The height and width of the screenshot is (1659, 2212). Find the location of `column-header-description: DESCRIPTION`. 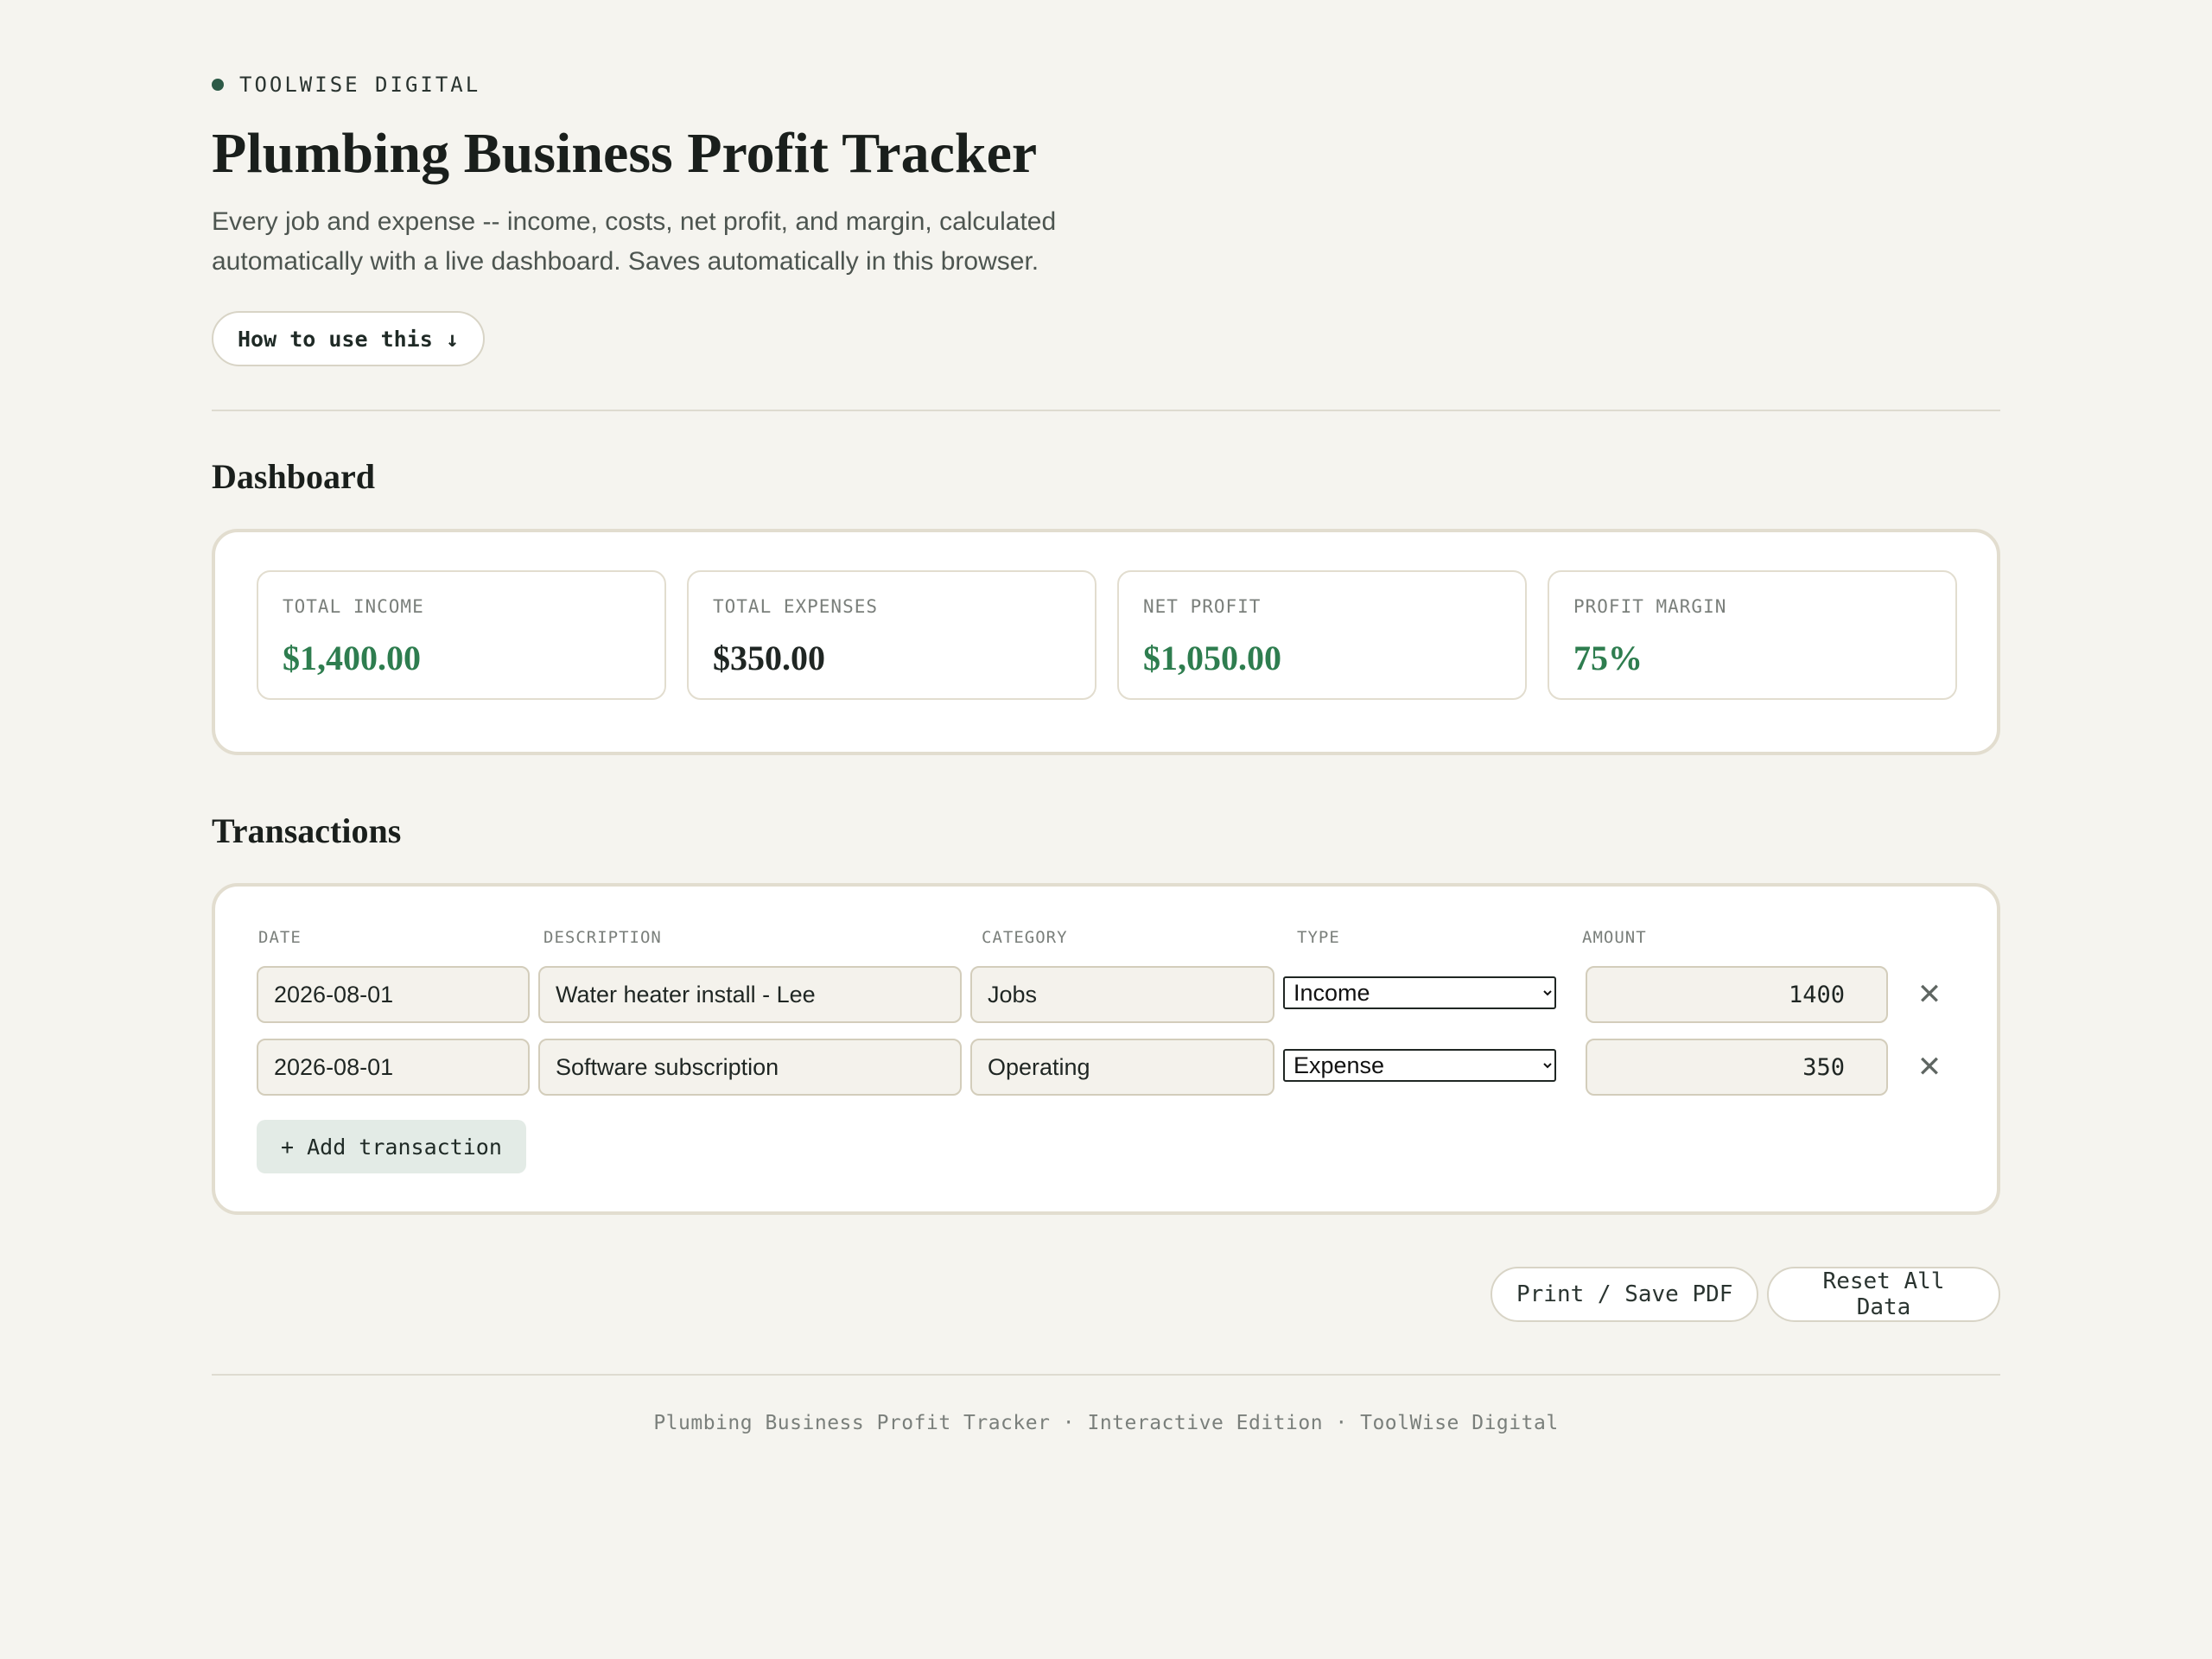

column-header-description: DESCRIPTION is located at coordinates (602, 937).